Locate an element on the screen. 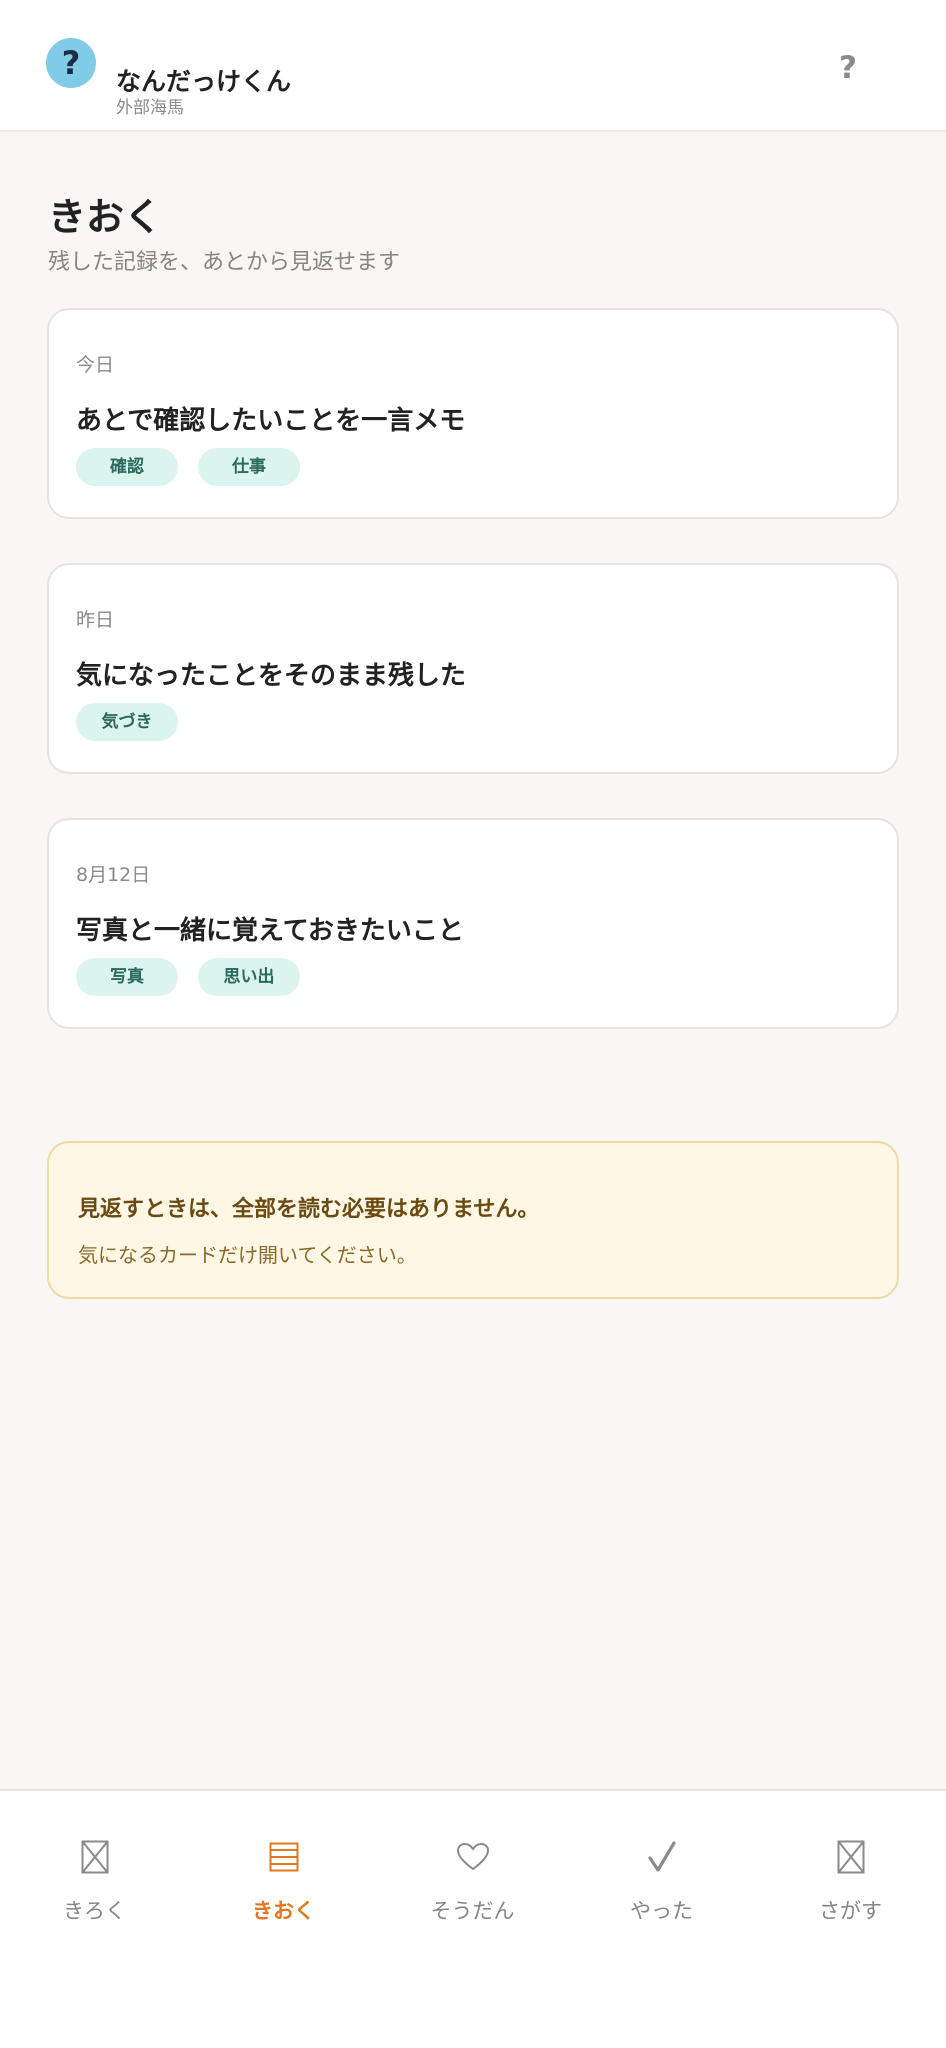 This screenshot has width=946, height=2048. nav-item-kiroku: きろく is located at coordinates (94, 1866).